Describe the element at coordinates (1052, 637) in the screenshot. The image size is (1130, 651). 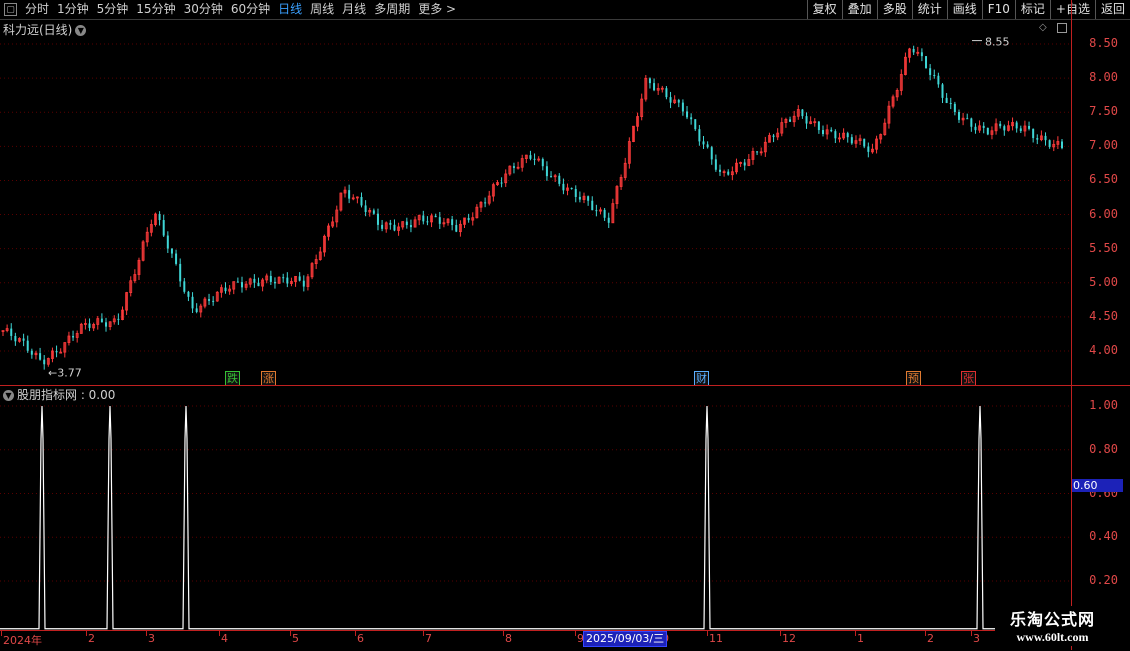
I see `watermark-url: www.60lt.com` at that location.